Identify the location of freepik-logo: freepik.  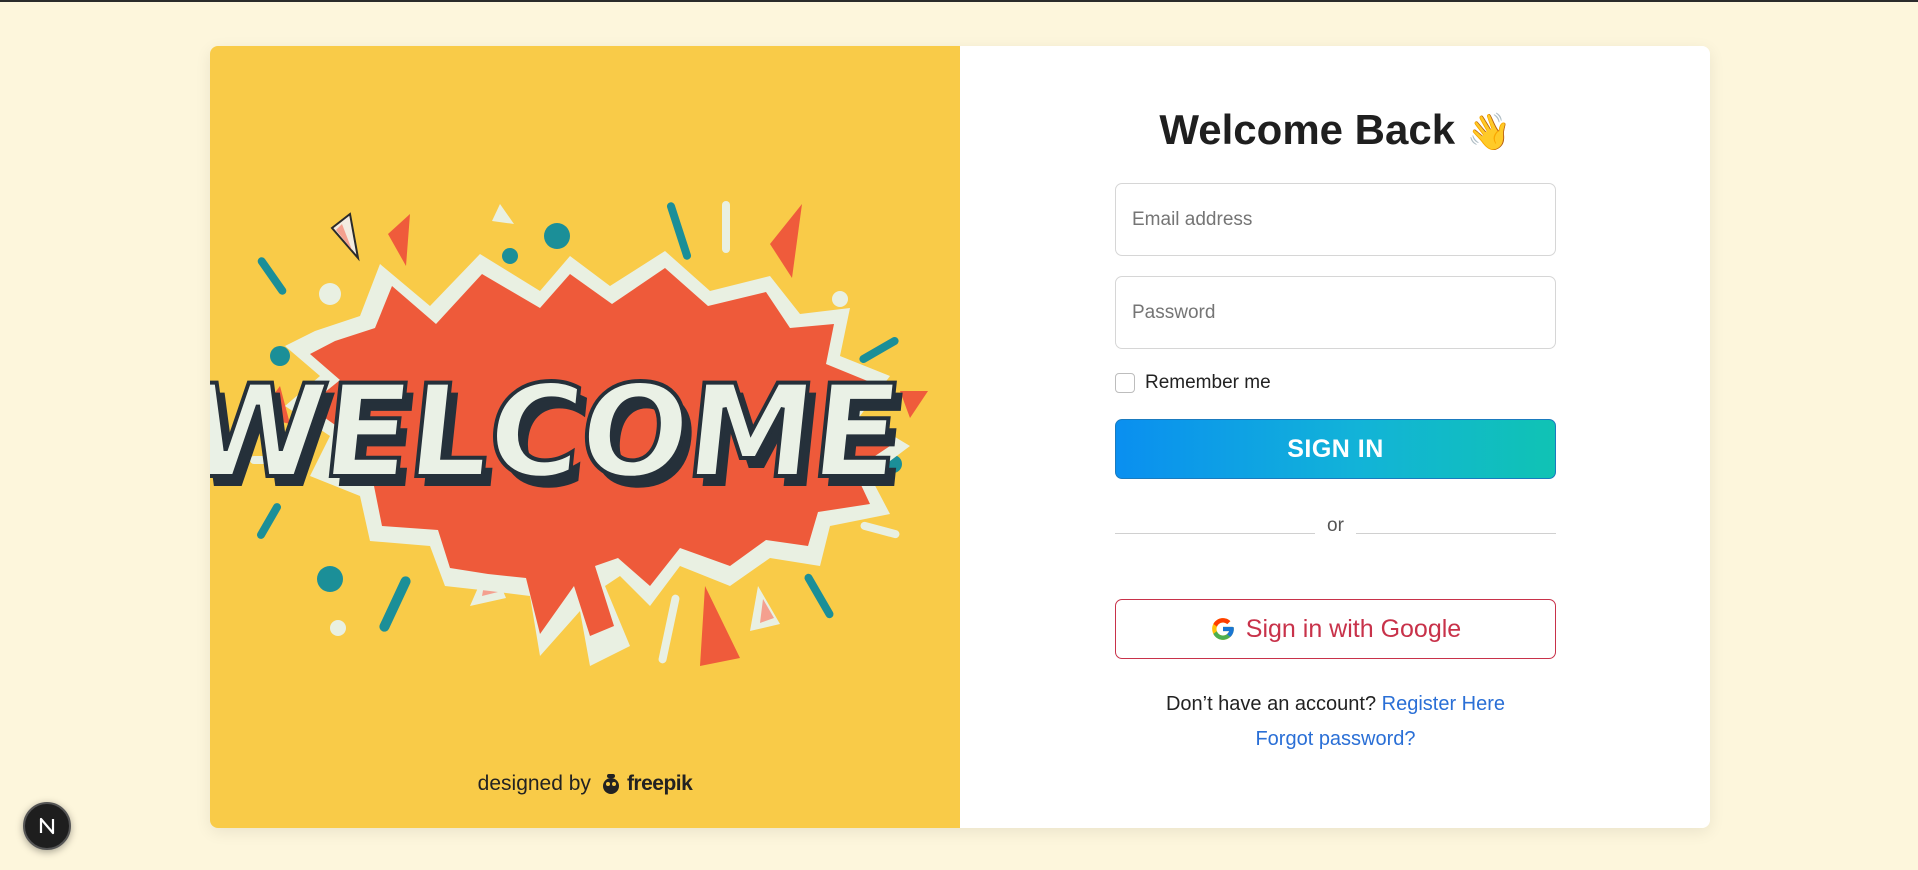
(646, 784).